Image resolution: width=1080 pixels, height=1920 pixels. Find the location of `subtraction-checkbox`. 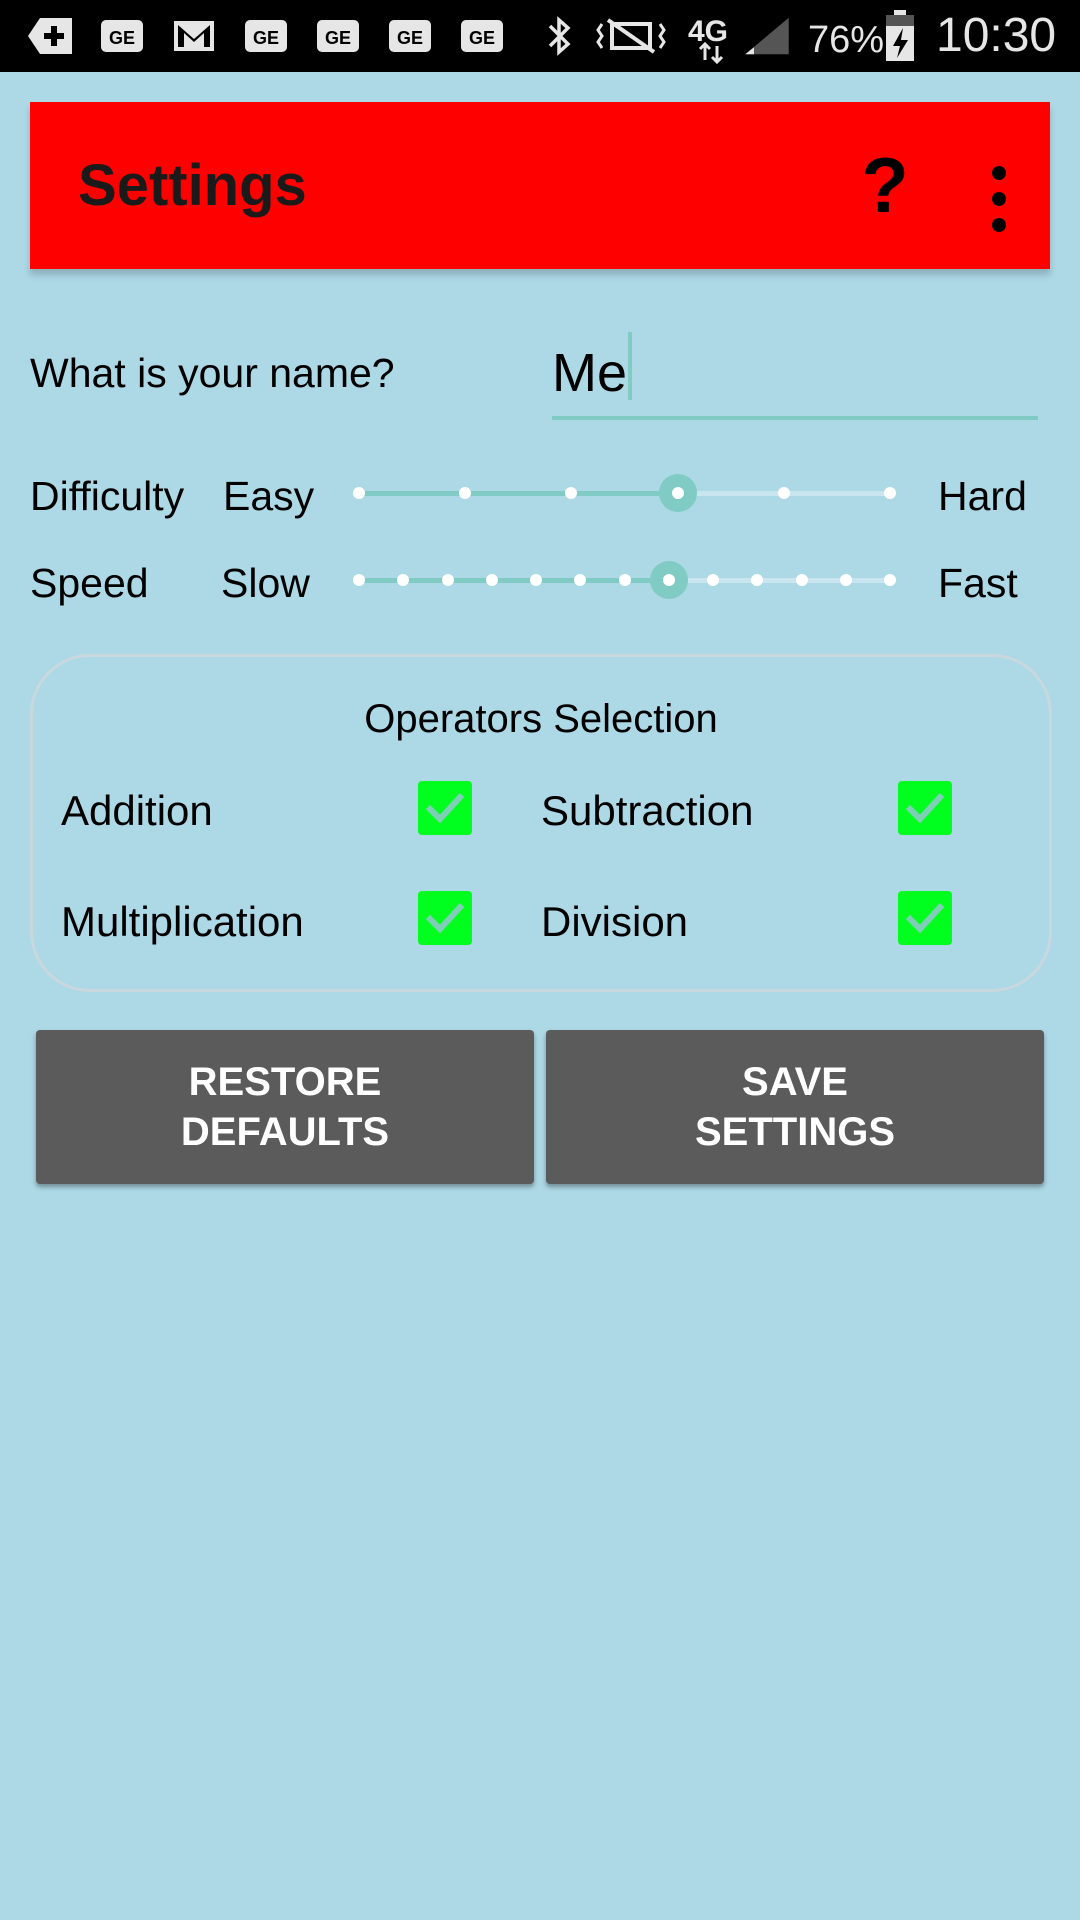

subtraction-checkbox is located at coordinates (925, 808).